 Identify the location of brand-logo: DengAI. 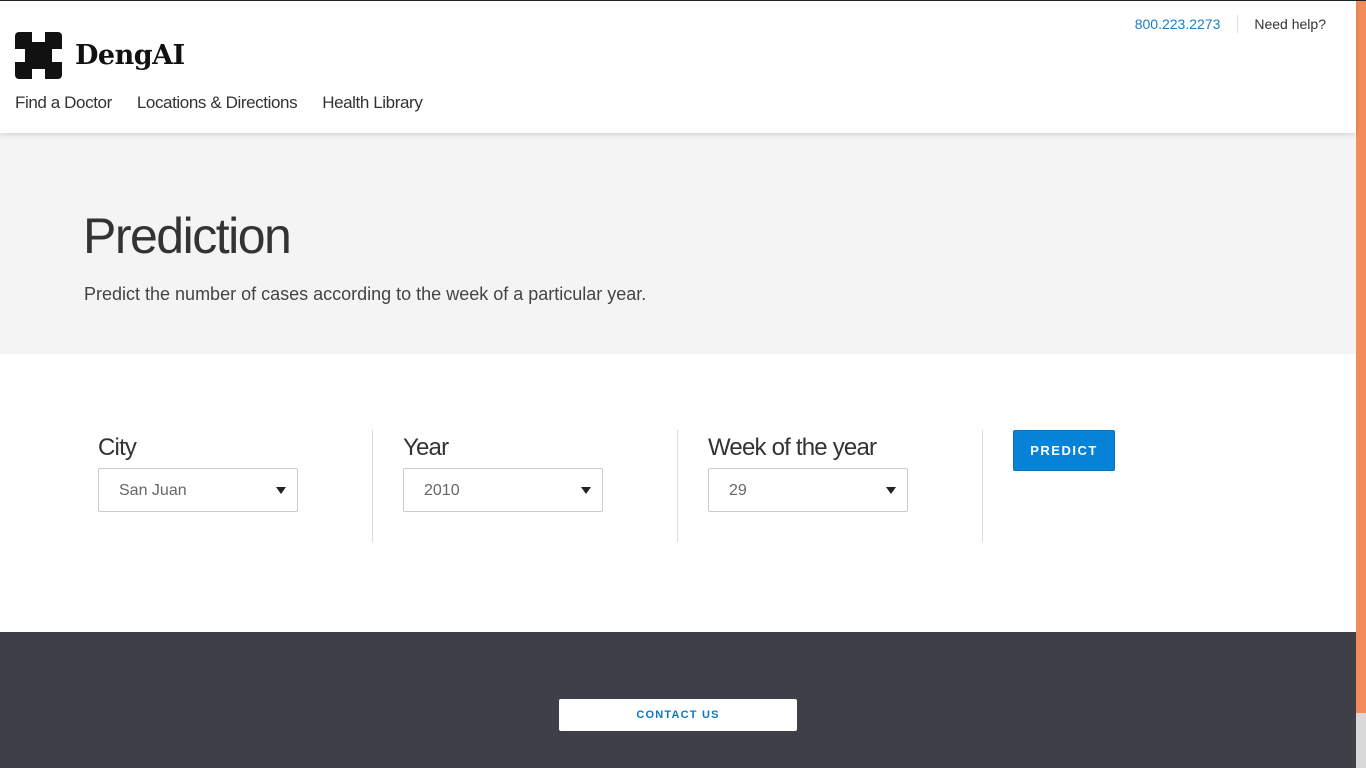
(100, 55).